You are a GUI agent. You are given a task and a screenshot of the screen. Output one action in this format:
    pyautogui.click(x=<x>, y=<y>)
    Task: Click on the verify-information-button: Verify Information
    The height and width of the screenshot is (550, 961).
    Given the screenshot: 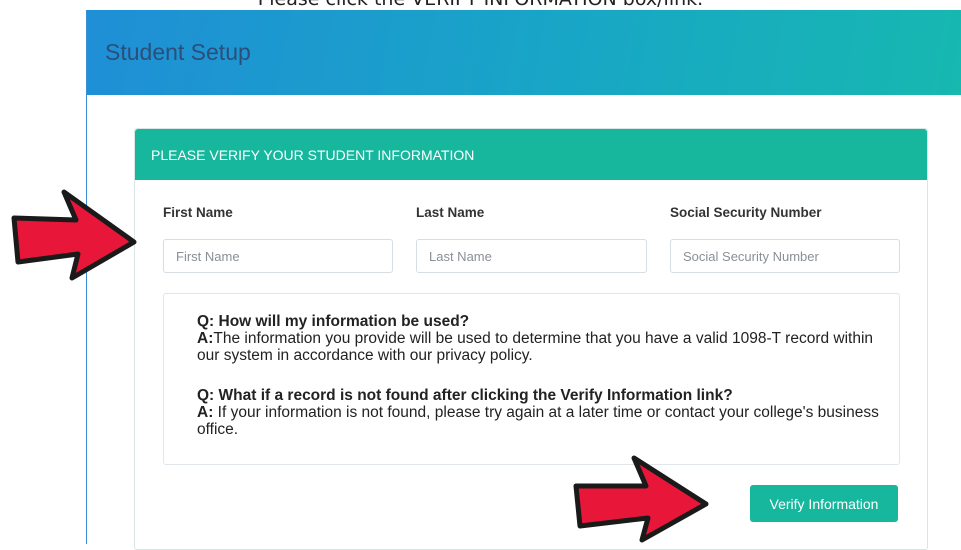 What is the action you would take?
    pyautogui.click(x=824, y=503)
    